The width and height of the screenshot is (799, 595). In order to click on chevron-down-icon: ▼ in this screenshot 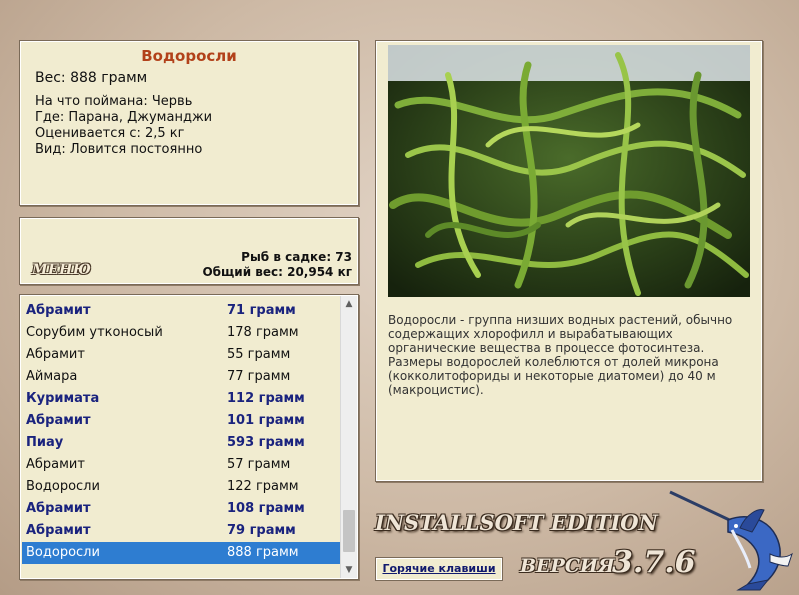, I will do `click(349, 570)`.